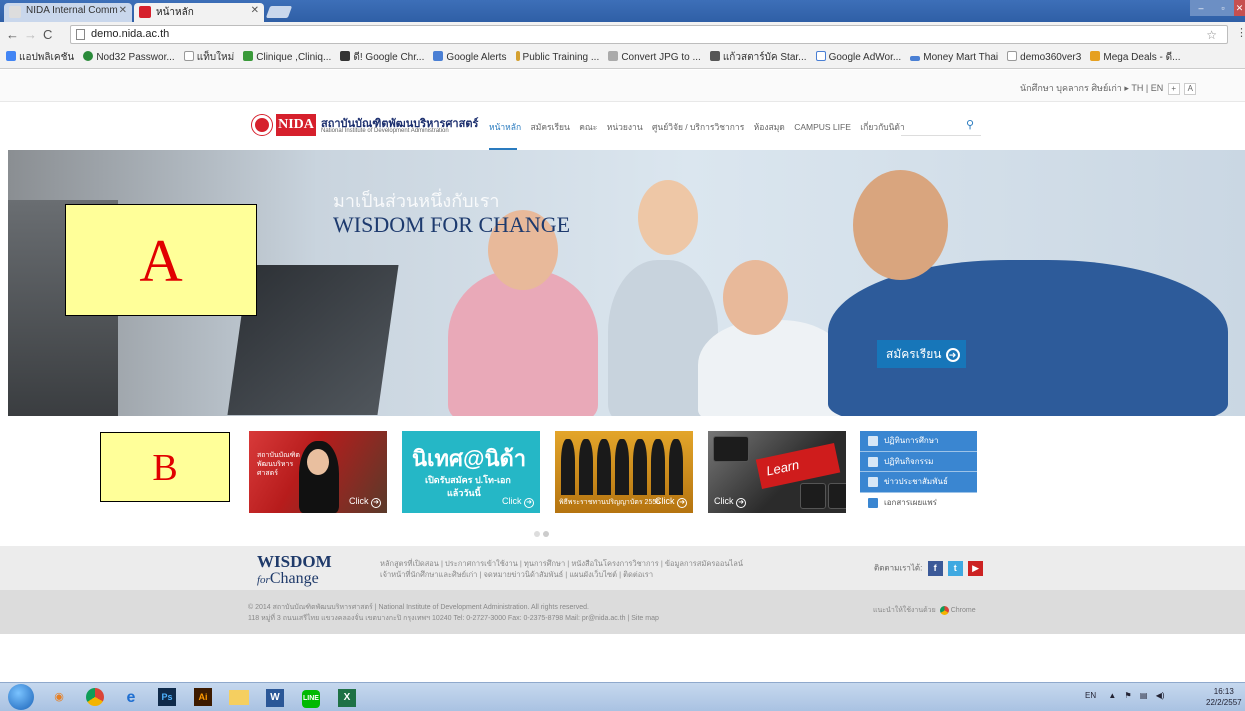 The height and width of the screenshot is (711, 1245). What do you see at coordinates (1240, 32) in the screenshot?
I see `chrome-menu-icon: ⋮` at bounding box center [1240, 32].